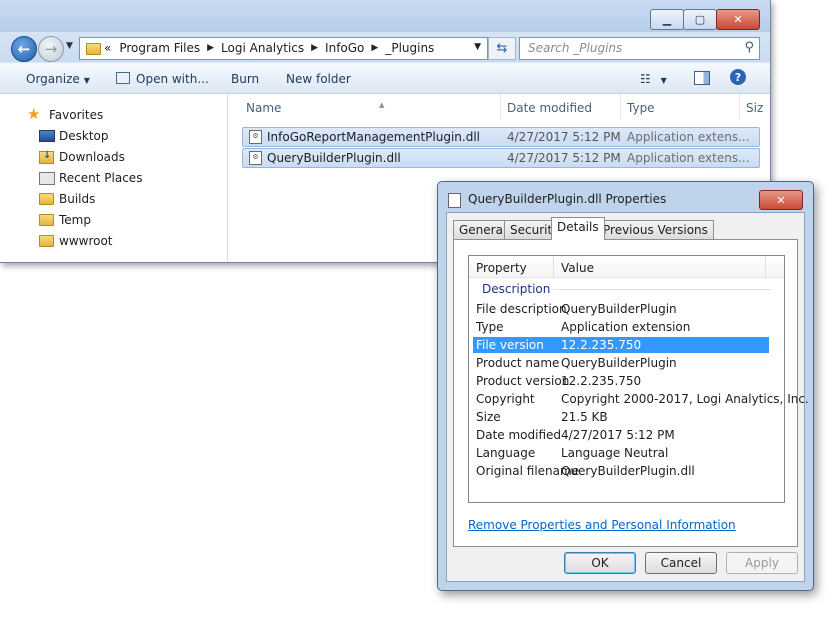  Describe the element at coordinates (680, 107) in the screenshot. I see `column-header-type: Type` at that location.